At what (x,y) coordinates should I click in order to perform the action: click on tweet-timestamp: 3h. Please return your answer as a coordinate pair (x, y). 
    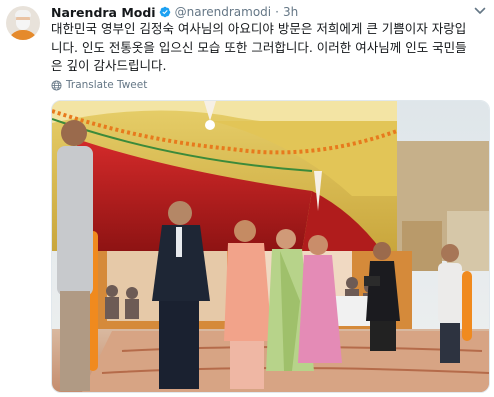
    Looking at the image, I should click on (290, 12).